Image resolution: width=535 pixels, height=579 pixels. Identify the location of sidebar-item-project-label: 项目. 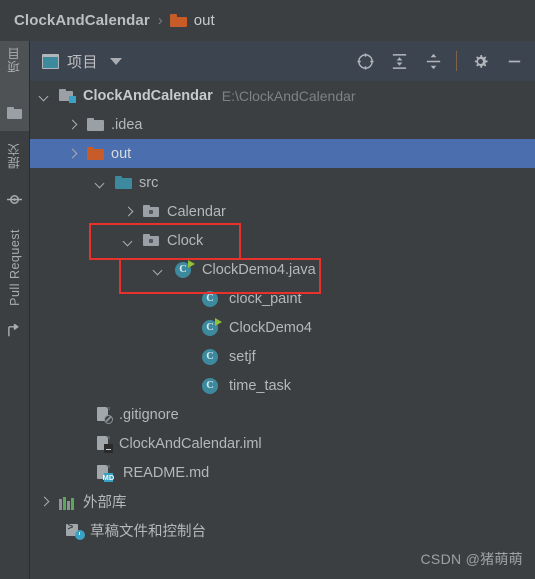
(15, 60).